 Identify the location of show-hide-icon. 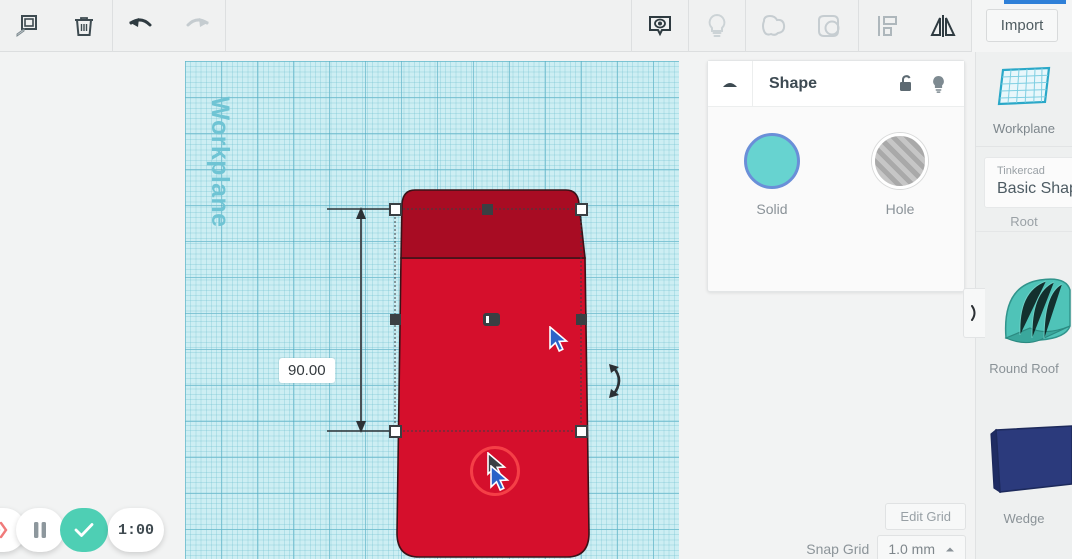
(660, 26).